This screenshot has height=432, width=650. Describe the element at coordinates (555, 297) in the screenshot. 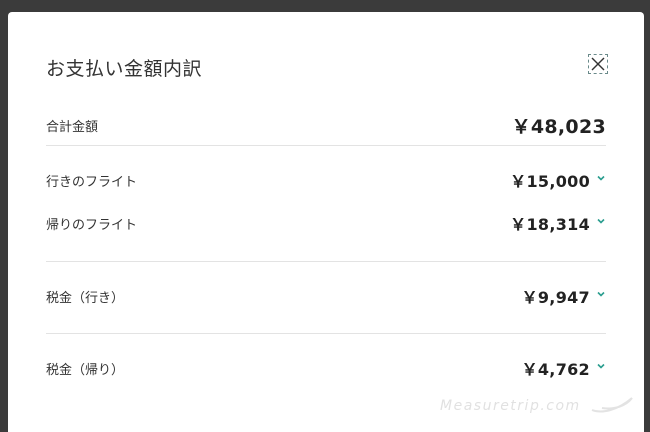

I see `tax-outbound-amount: ￥9,947` at that location.